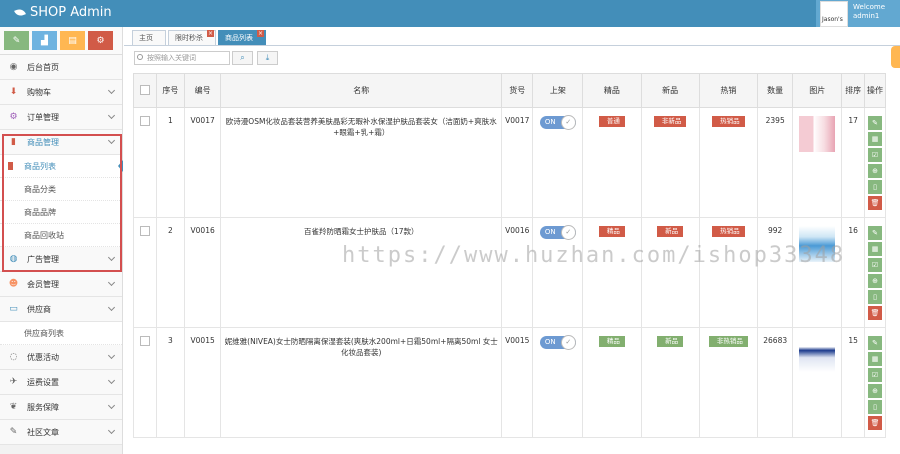 This screenshot has width=900, height=454. I want to click on column-header: 新品, so click(670, 90).